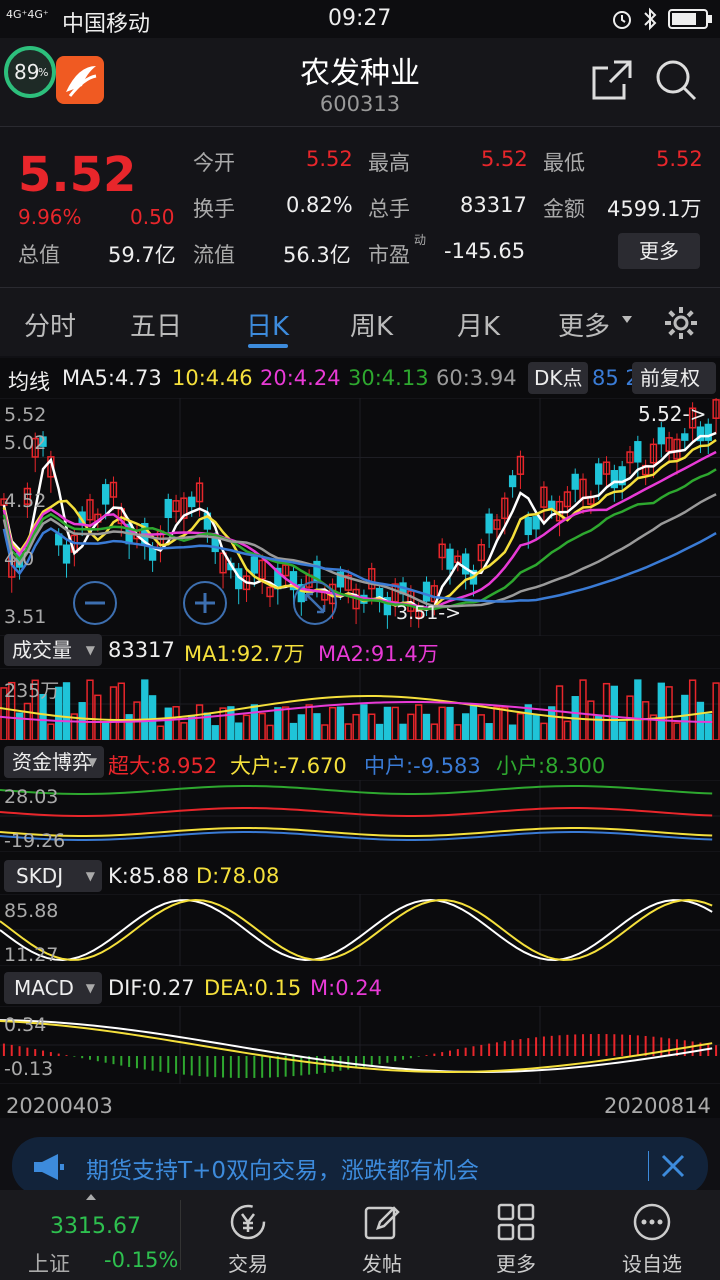 This screenshot has width=720, height=1280. What do you see at coordinates (426, 591) in the screenshot?
I see `candle` at bounding box center [426, 591].